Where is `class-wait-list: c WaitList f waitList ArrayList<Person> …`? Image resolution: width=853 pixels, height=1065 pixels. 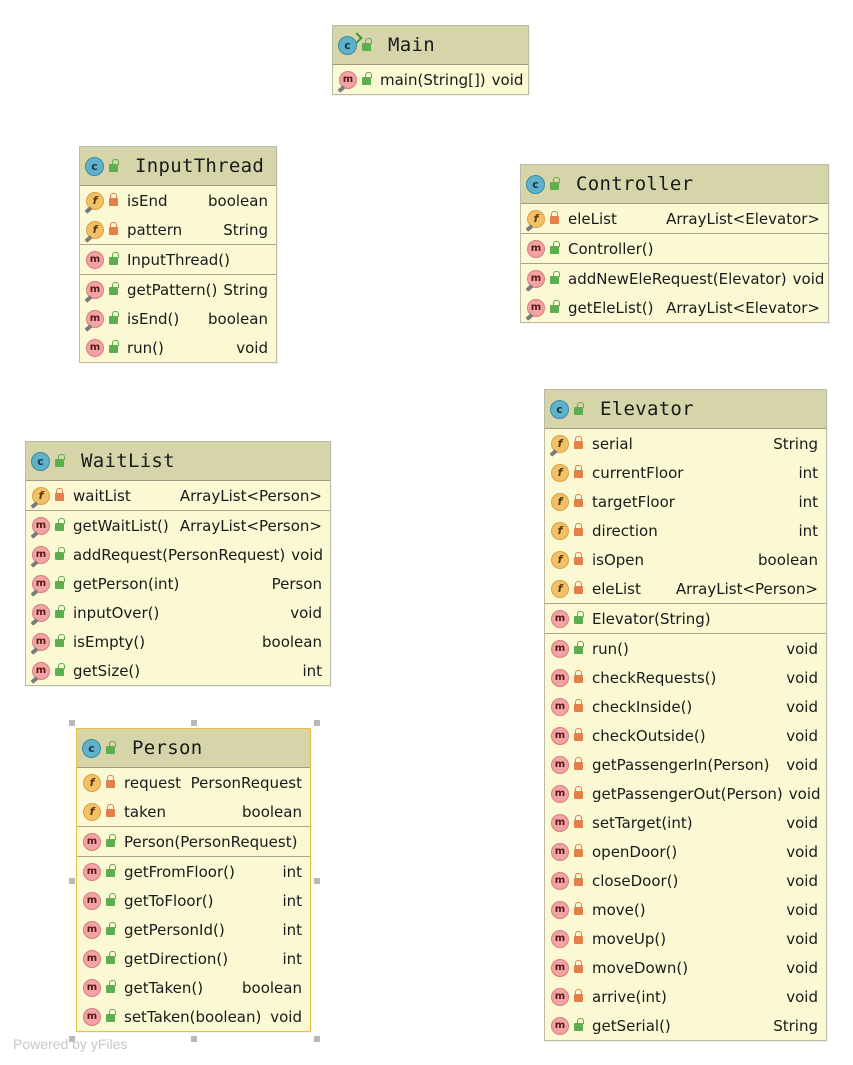
class-wait-list: c WaitList f waitList ArrayList<Person> … is located at coordinates (178, 563).